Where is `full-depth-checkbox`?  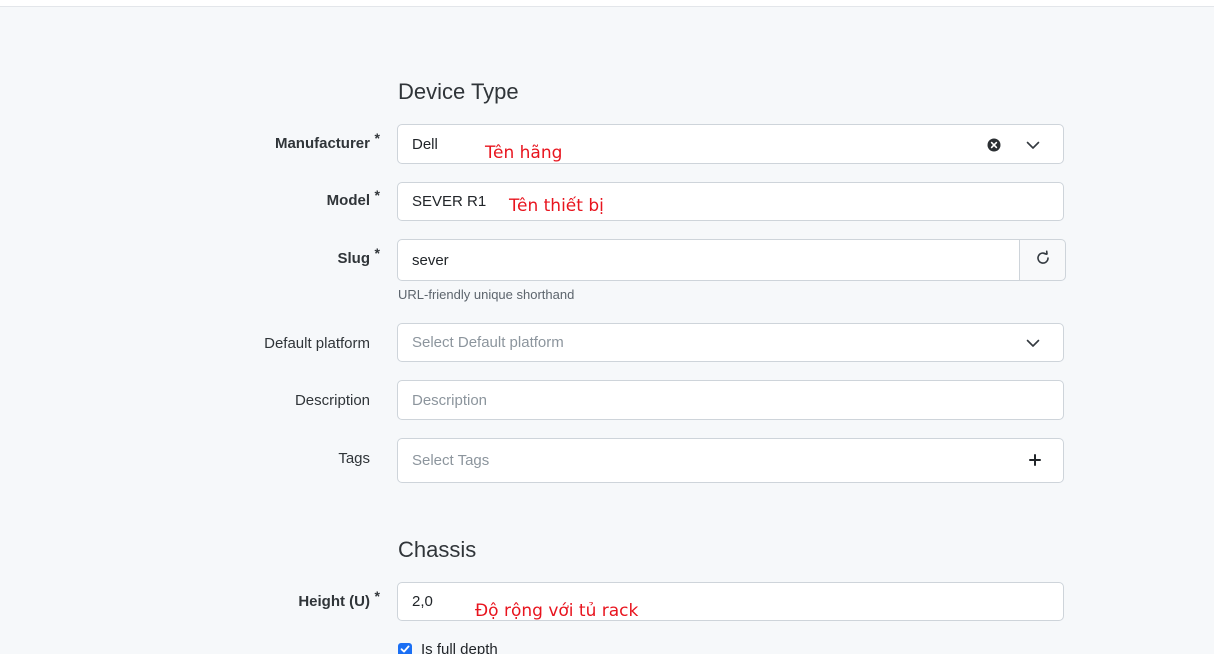 full-depth-checkbox is located at coordinates (405, 647).